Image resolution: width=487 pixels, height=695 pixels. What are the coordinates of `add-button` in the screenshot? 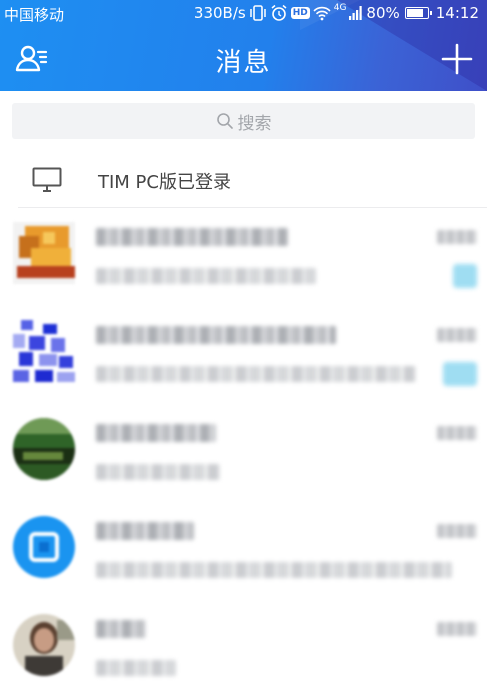 It's located at (457, 59).